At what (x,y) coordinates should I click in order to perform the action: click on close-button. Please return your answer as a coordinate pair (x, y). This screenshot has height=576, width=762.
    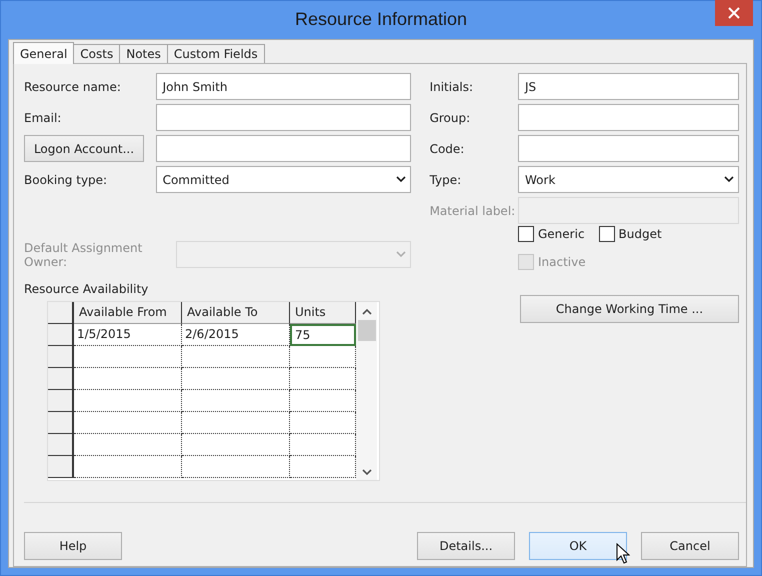
    Looking at the image, I should click on (734, 13).